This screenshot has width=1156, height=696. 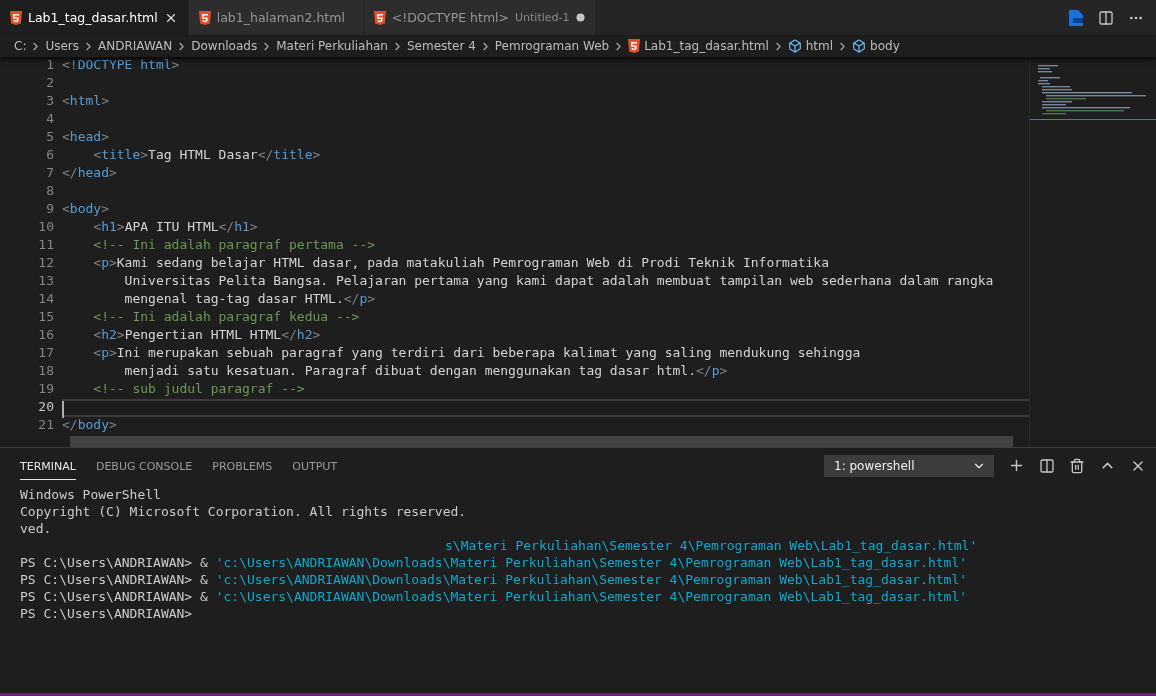 What do you see at coordinates (461, 263) in the screenshot?
I see `code-line: <p>Kami sedang belajar HTML dasar, pada matakuliah Pemrograman Web di Prodi Teknik Informatika` at bounding box center [461, 263].